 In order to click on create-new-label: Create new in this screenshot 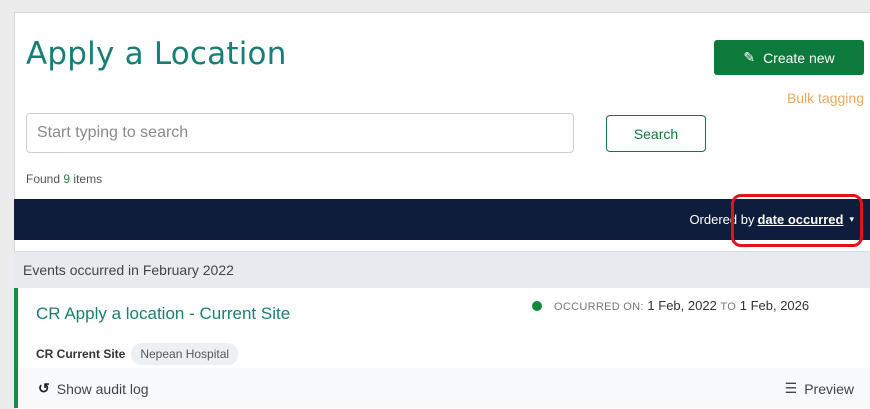, I will do `click(799, 57)`.